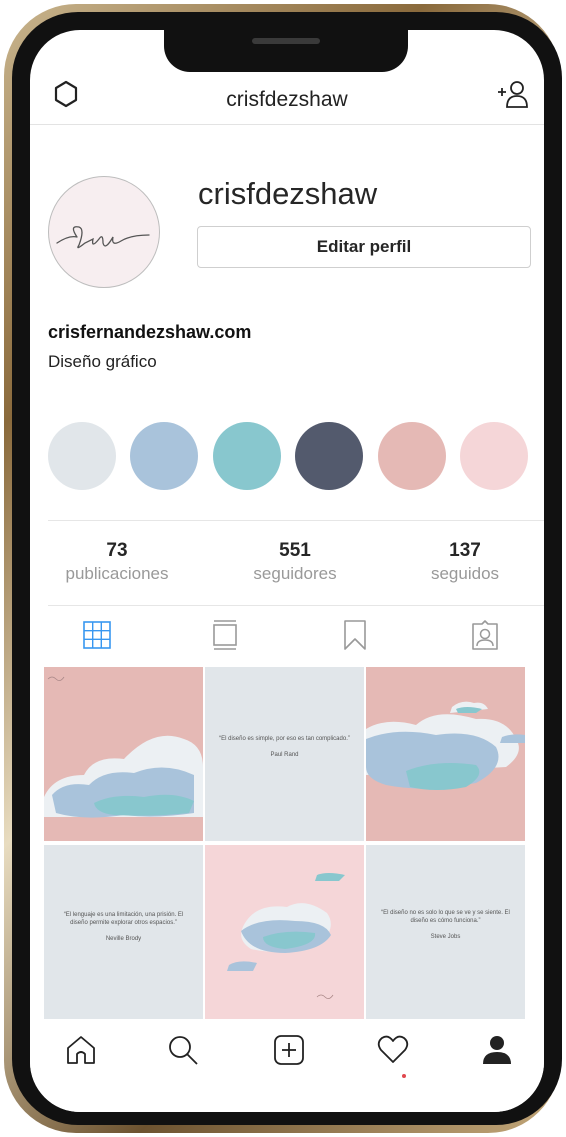 The width and height of the screenshot is (566, 1137). Describe the element at coordinates (97, 635) in the screenshot. I see `grid-icon` at that location.